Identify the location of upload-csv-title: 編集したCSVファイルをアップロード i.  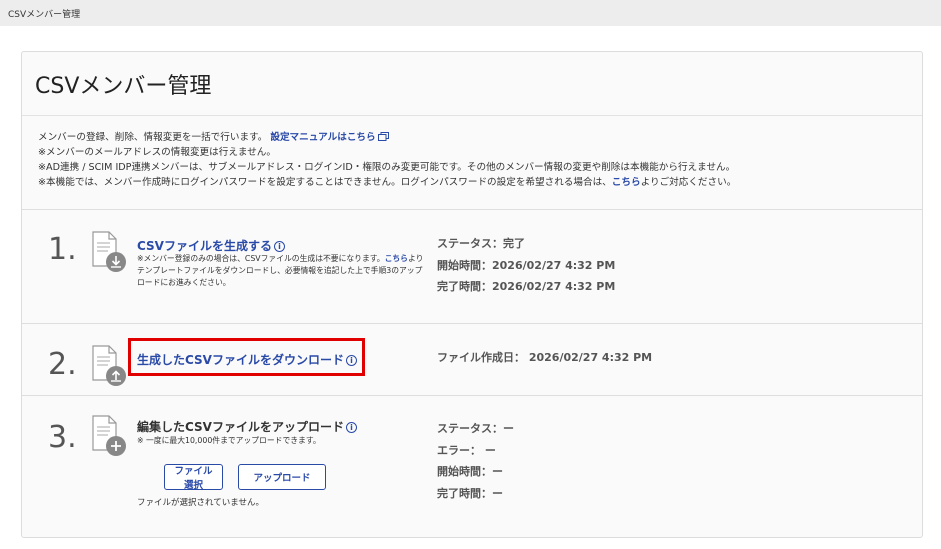
(247, 426).